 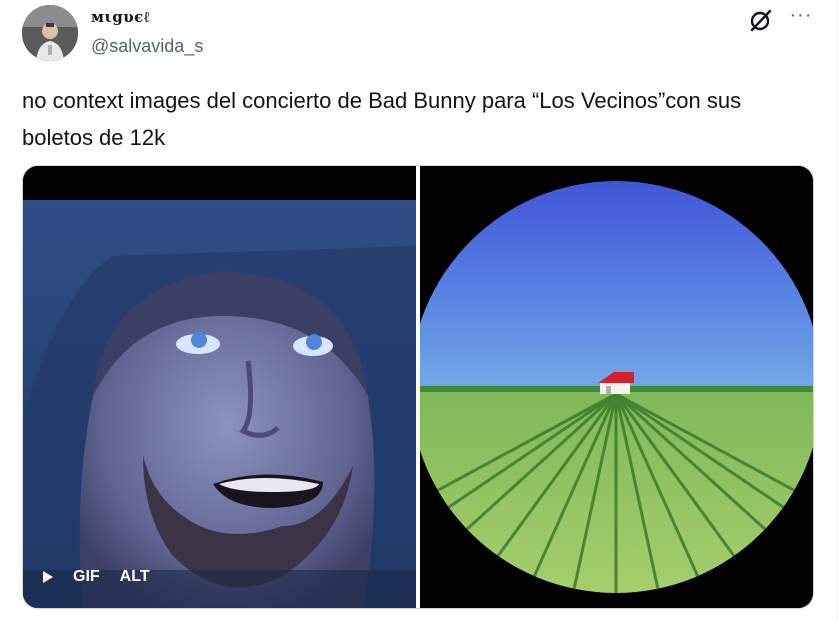 What do you see at coordinates (147, 46) in the screenshot?
I see `user-handle: @salvavida_s` at bounding box center [147, 46].